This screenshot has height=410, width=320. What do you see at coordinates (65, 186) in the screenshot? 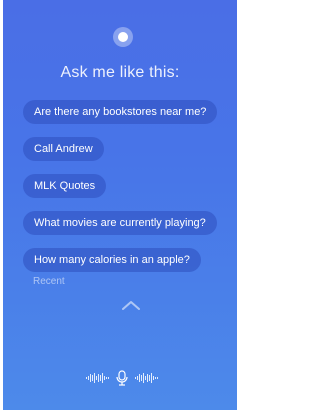
I see `suggestion-chip-mlk-quotes: MLK Quotes` at bounding box center [65, 186].